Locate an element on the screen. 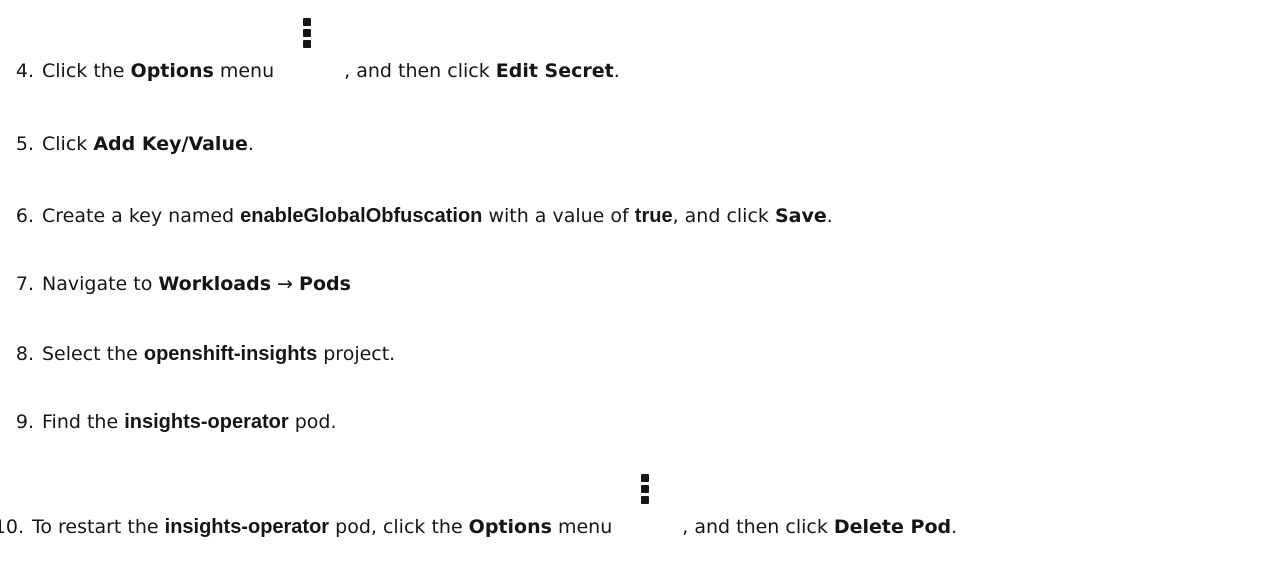 This screenshot has height=563, width=1265. step-text: Click is located at coordinates (68, 144).